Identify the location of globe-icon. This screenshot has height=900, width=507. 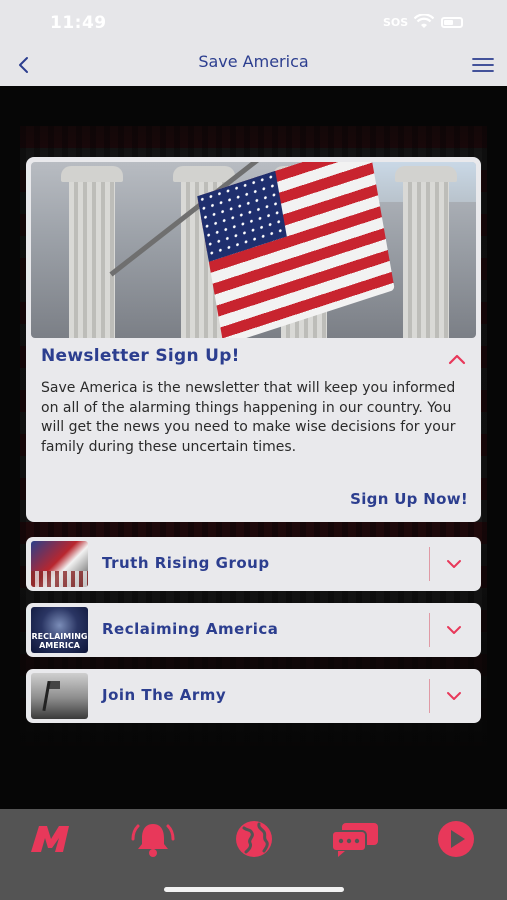
(254, 839).